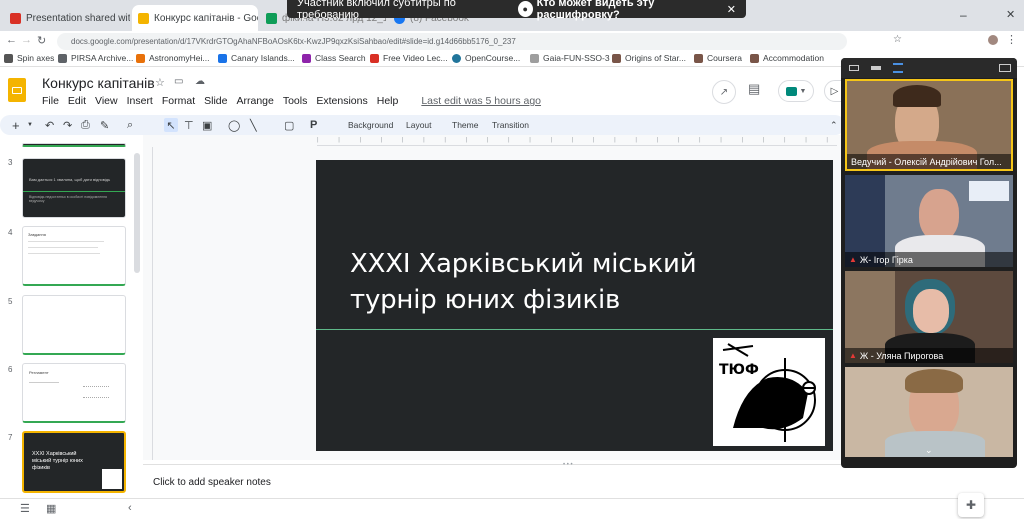 The height and width of the screenshot is (519, 1024). Describe the element at coordinates (140, 101) in the screenshot. I see `menu-insert: Insert` at that location.